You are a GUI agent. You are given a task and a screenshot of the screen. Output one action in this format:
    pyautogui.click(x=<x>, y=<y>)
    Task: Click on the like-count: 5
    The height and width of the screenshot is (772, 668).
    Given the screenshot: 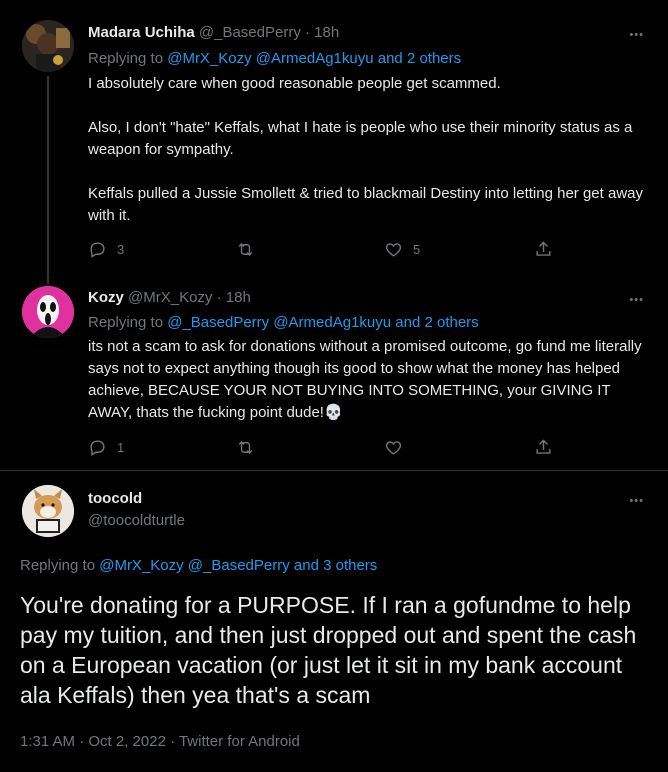 What is the action you would take?
    pyautogui.click(x=417, y=249)
    